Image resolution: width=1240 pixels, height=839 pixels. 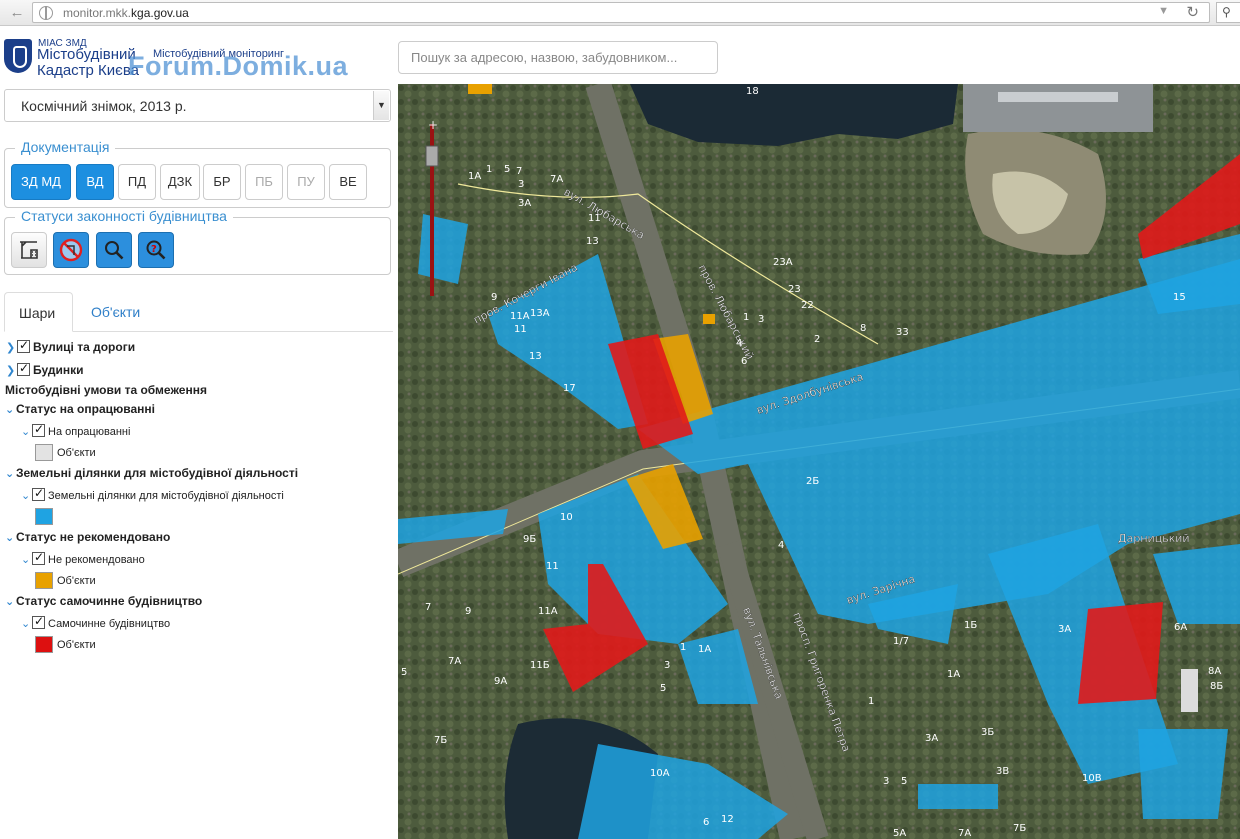 I want to click on browser-search-field: ⚲, so click(x=1228, y=12).